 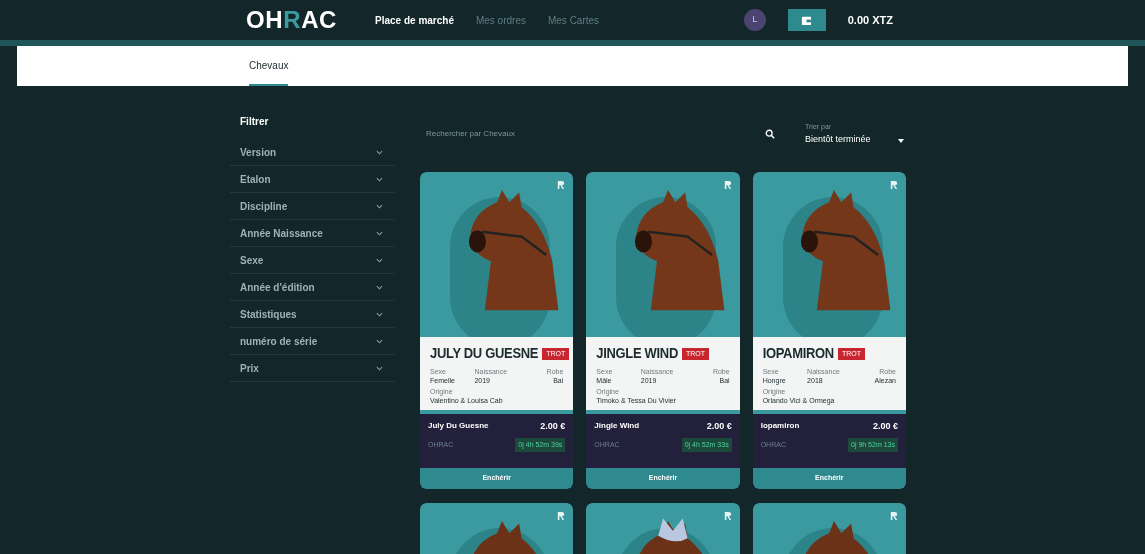 What do you see at coordinates (312, 233) in the screenshot?
I see `filter-item: Année Naissance` at bounding box center [312, 233].